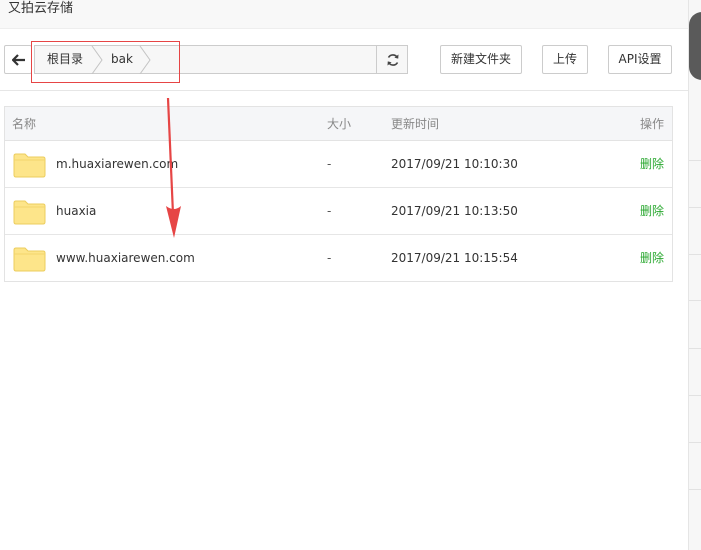  I want to click on api-settings-button: API设置, so click(640, 59).